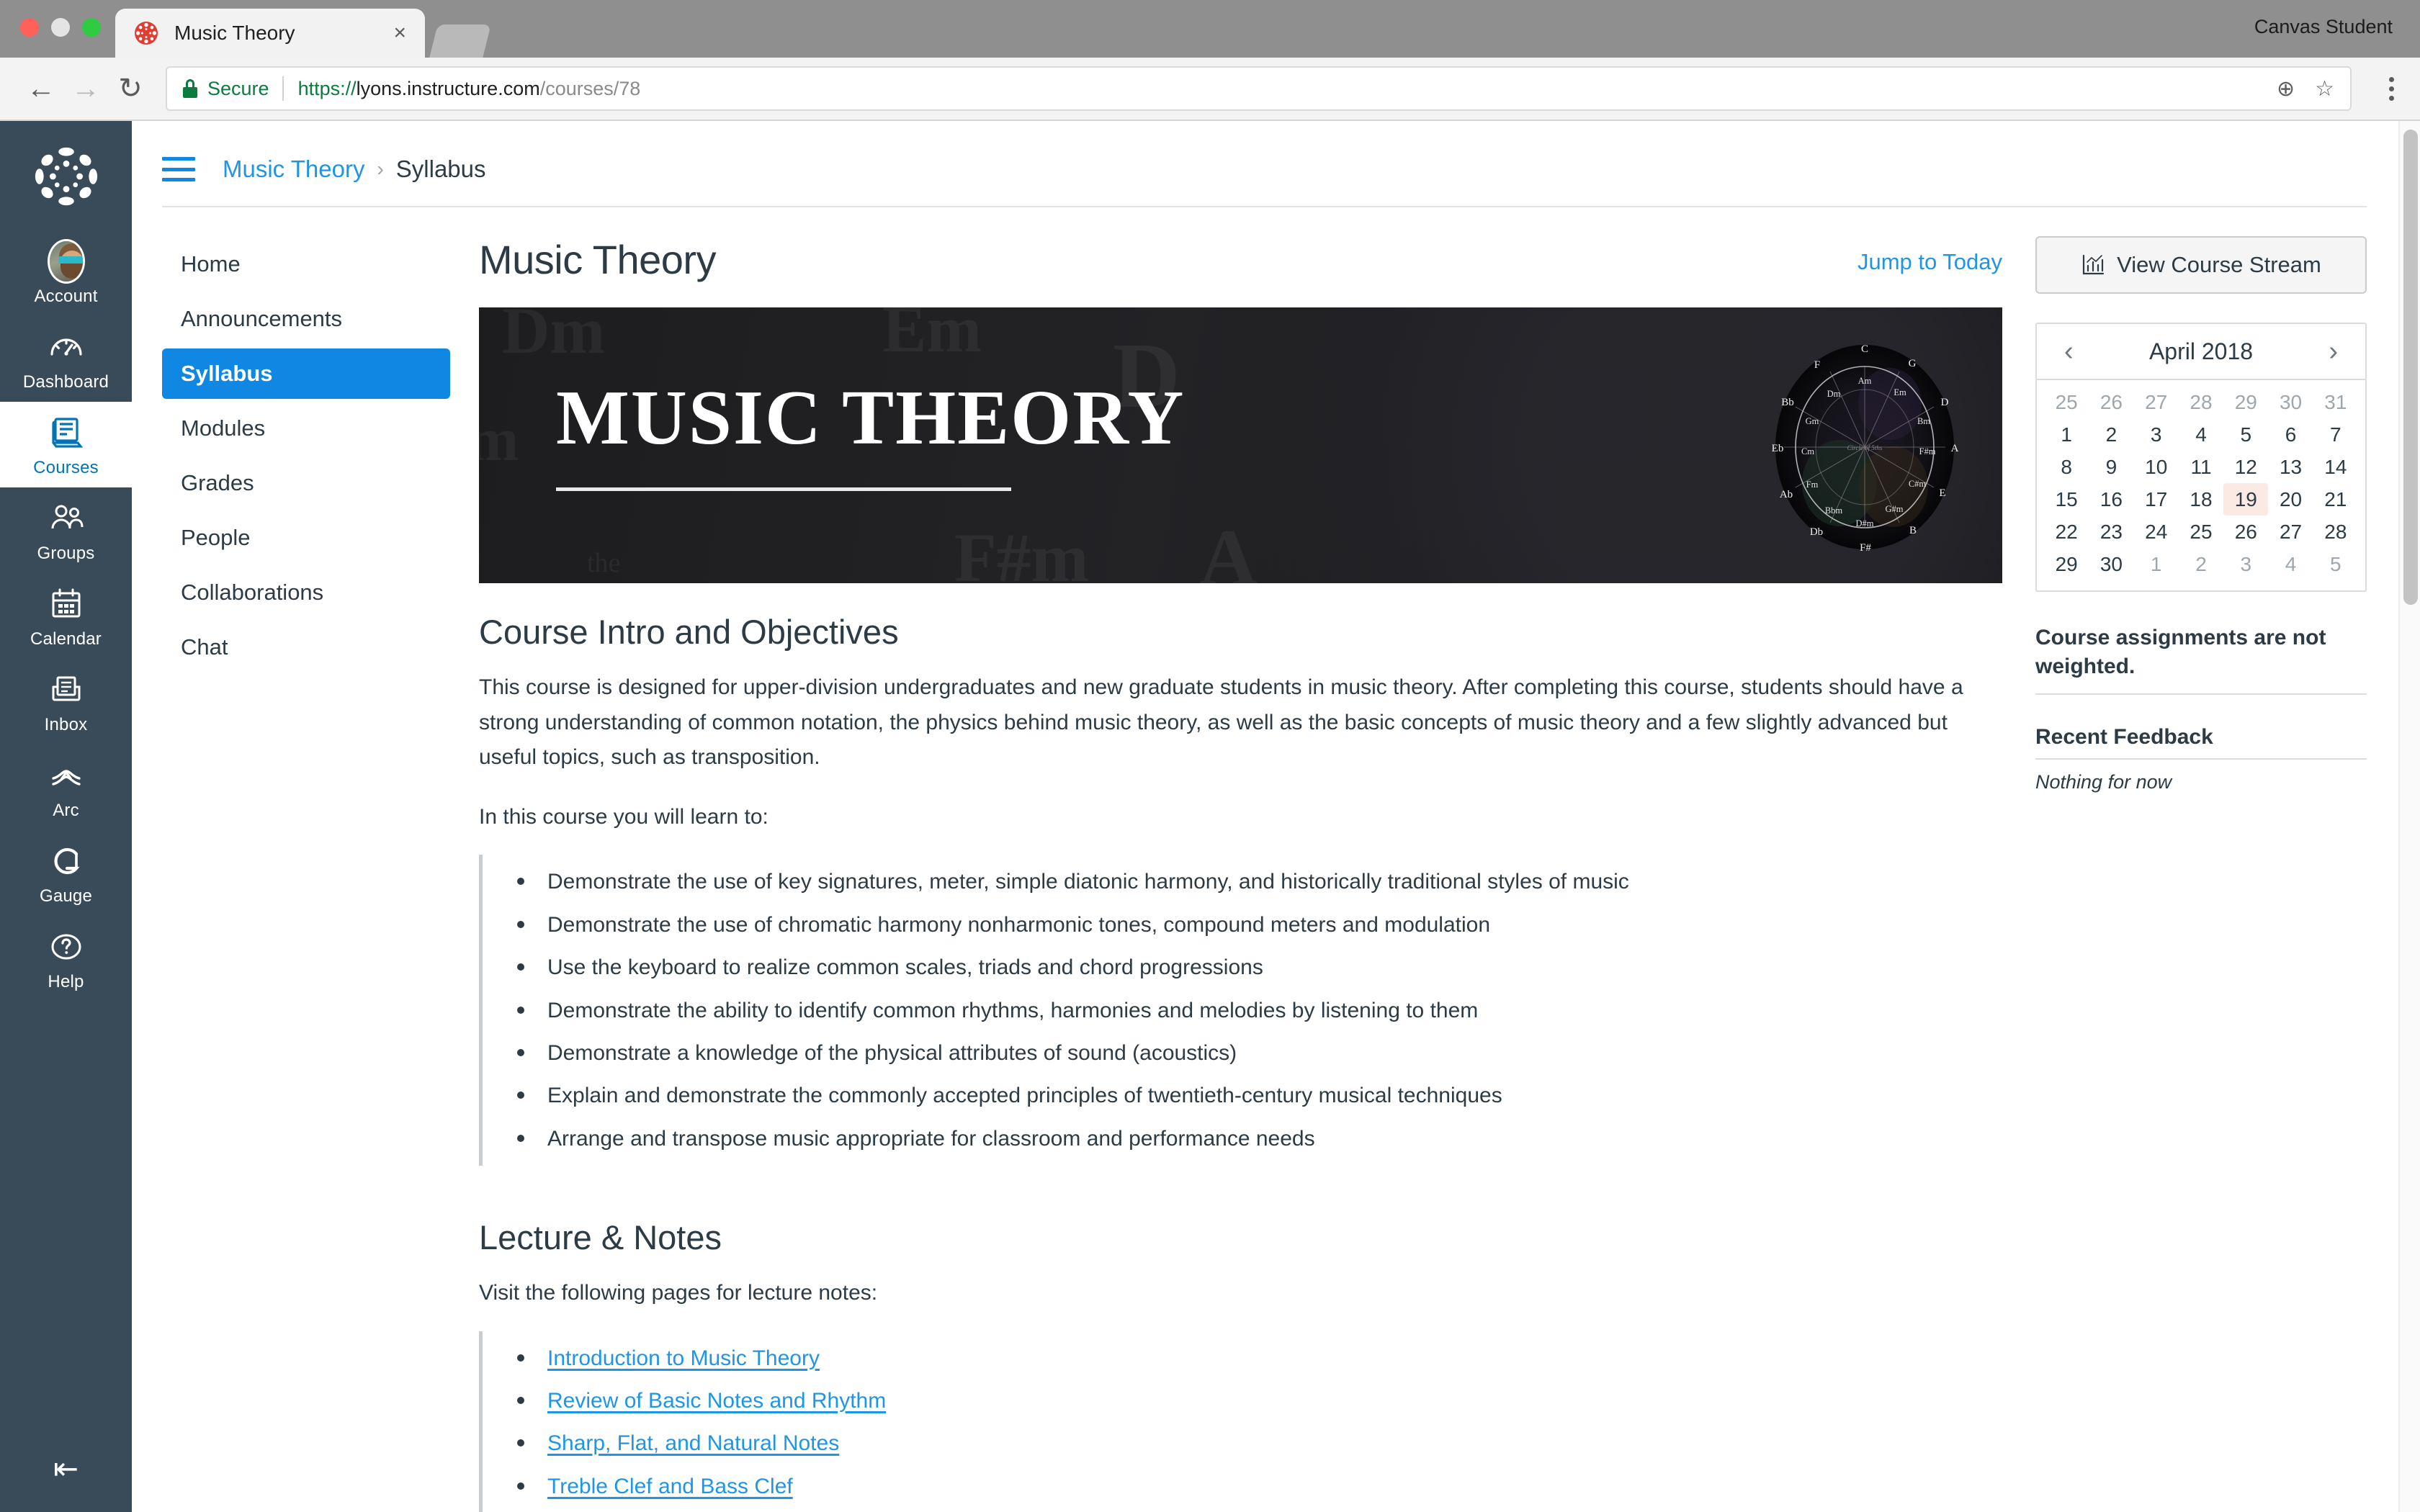 The height and width of the screenshot is (1512, 2420). I want to click on calendar-day-today: 19, so click(2246, 499).